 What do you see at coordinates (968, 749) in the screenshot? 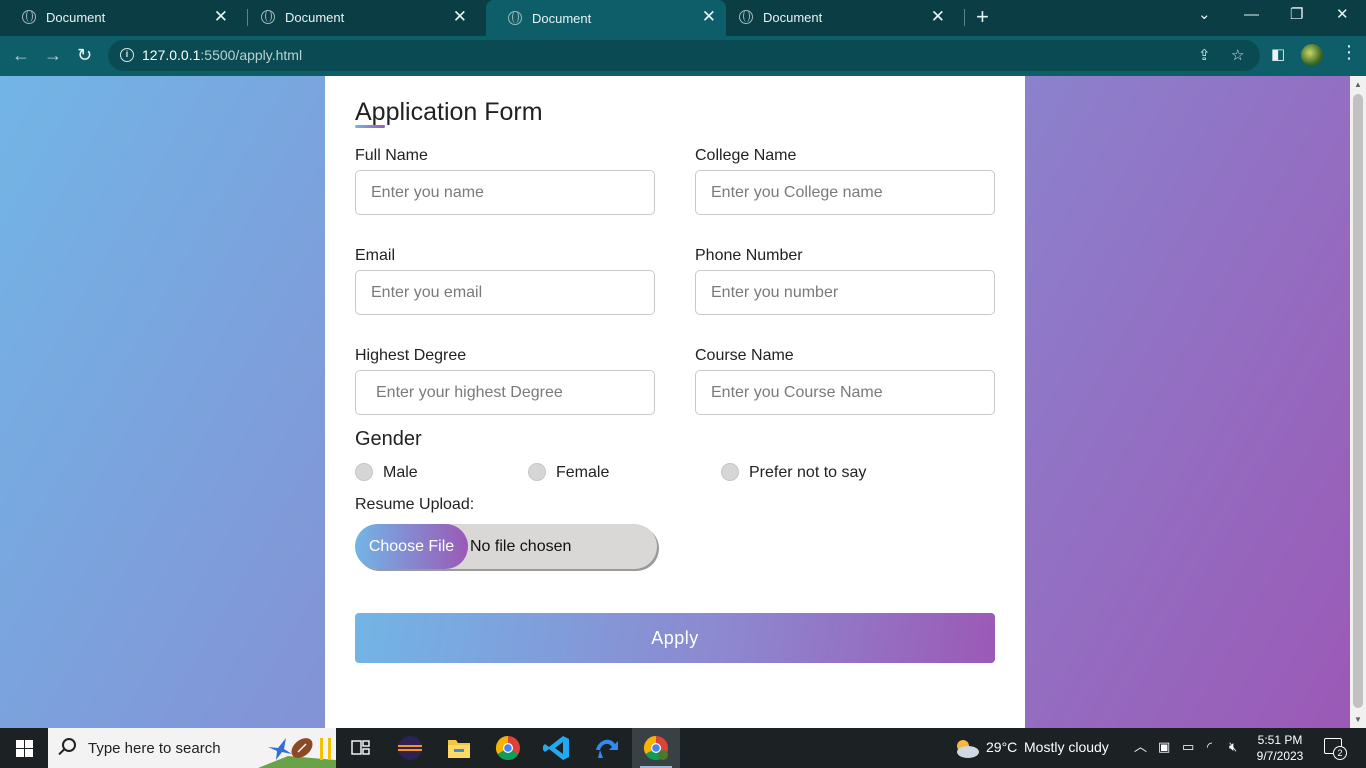
I see `weather-cloudy-icon` at bounding box center [968, 749].